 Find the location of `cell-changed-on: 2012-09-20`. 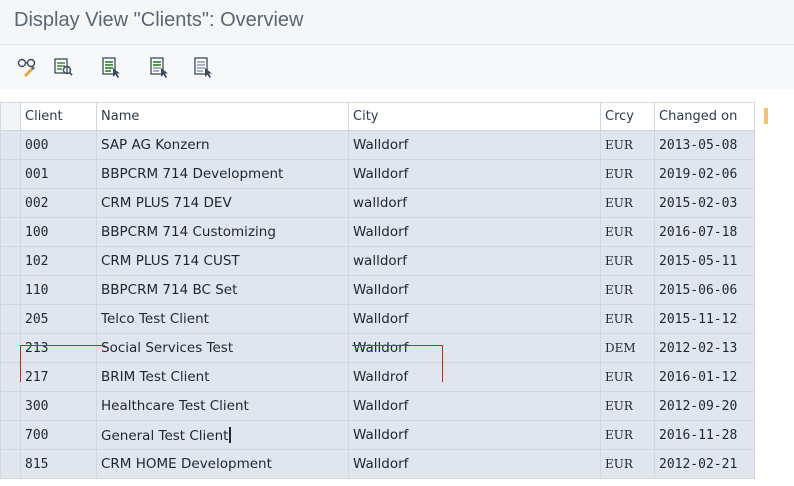

cell-changed-on: 2012-09-20 is located at coordinates (704, 406).